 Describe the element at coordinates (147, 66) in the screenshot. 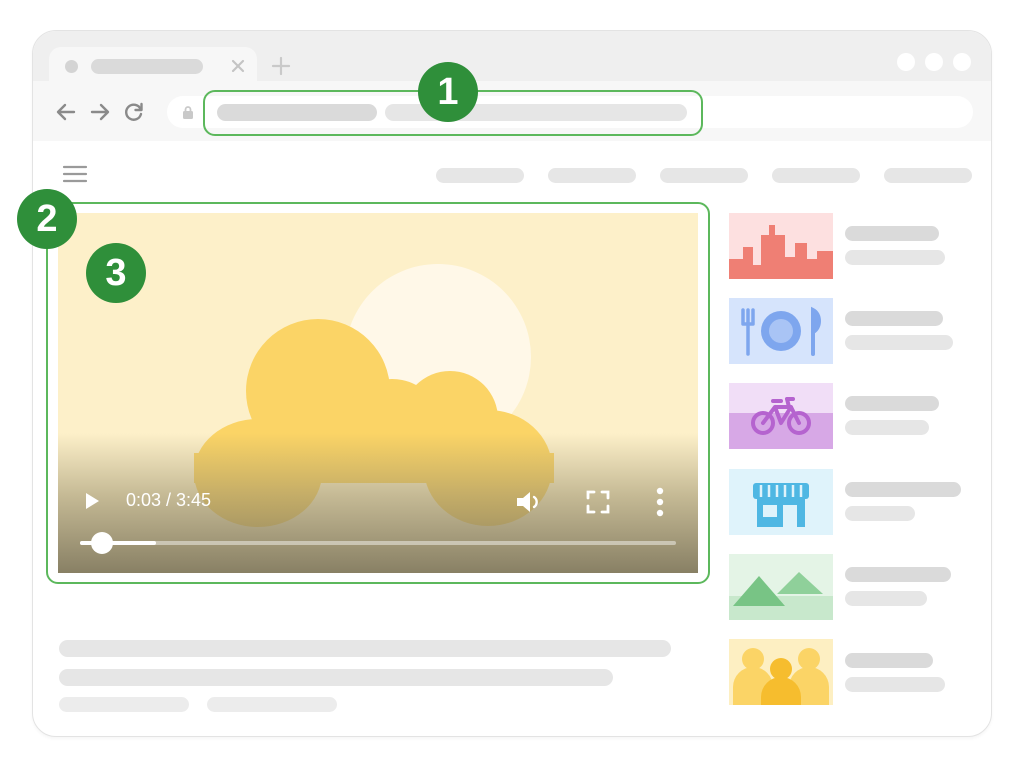

I see `tab-title-placeholder` at that location.